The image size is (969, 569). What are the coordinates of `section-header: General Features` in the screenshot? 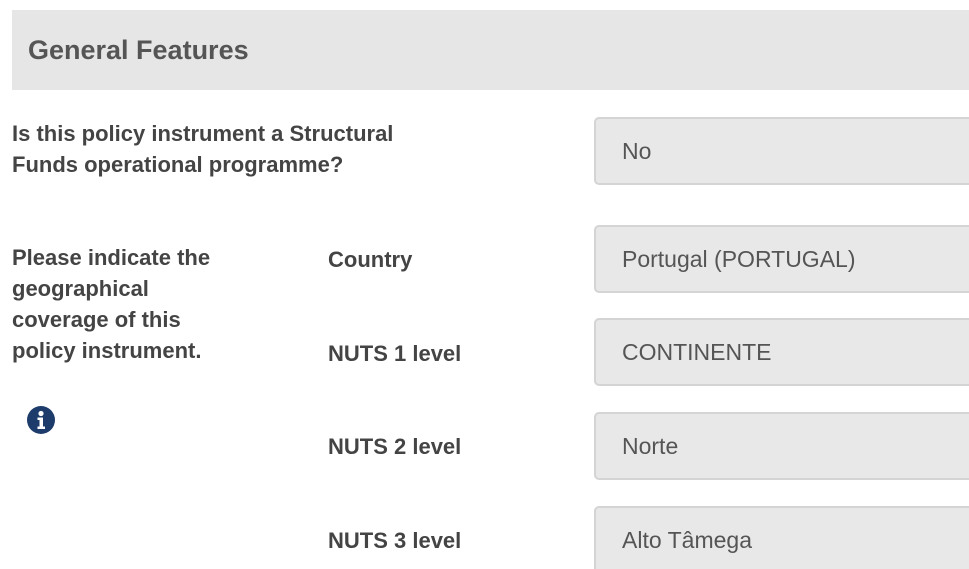 It's located at (490, 50).